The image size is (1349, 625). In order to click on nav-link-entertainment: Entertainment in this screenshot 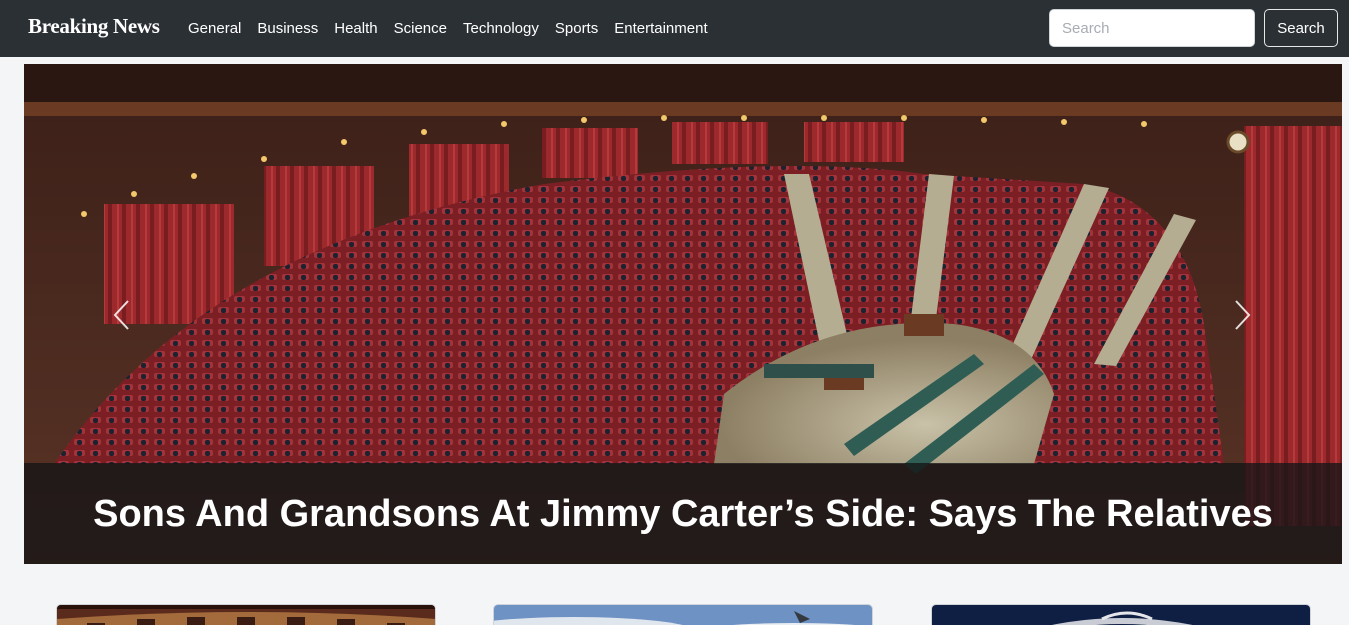, I will do `click(660, 28)`.